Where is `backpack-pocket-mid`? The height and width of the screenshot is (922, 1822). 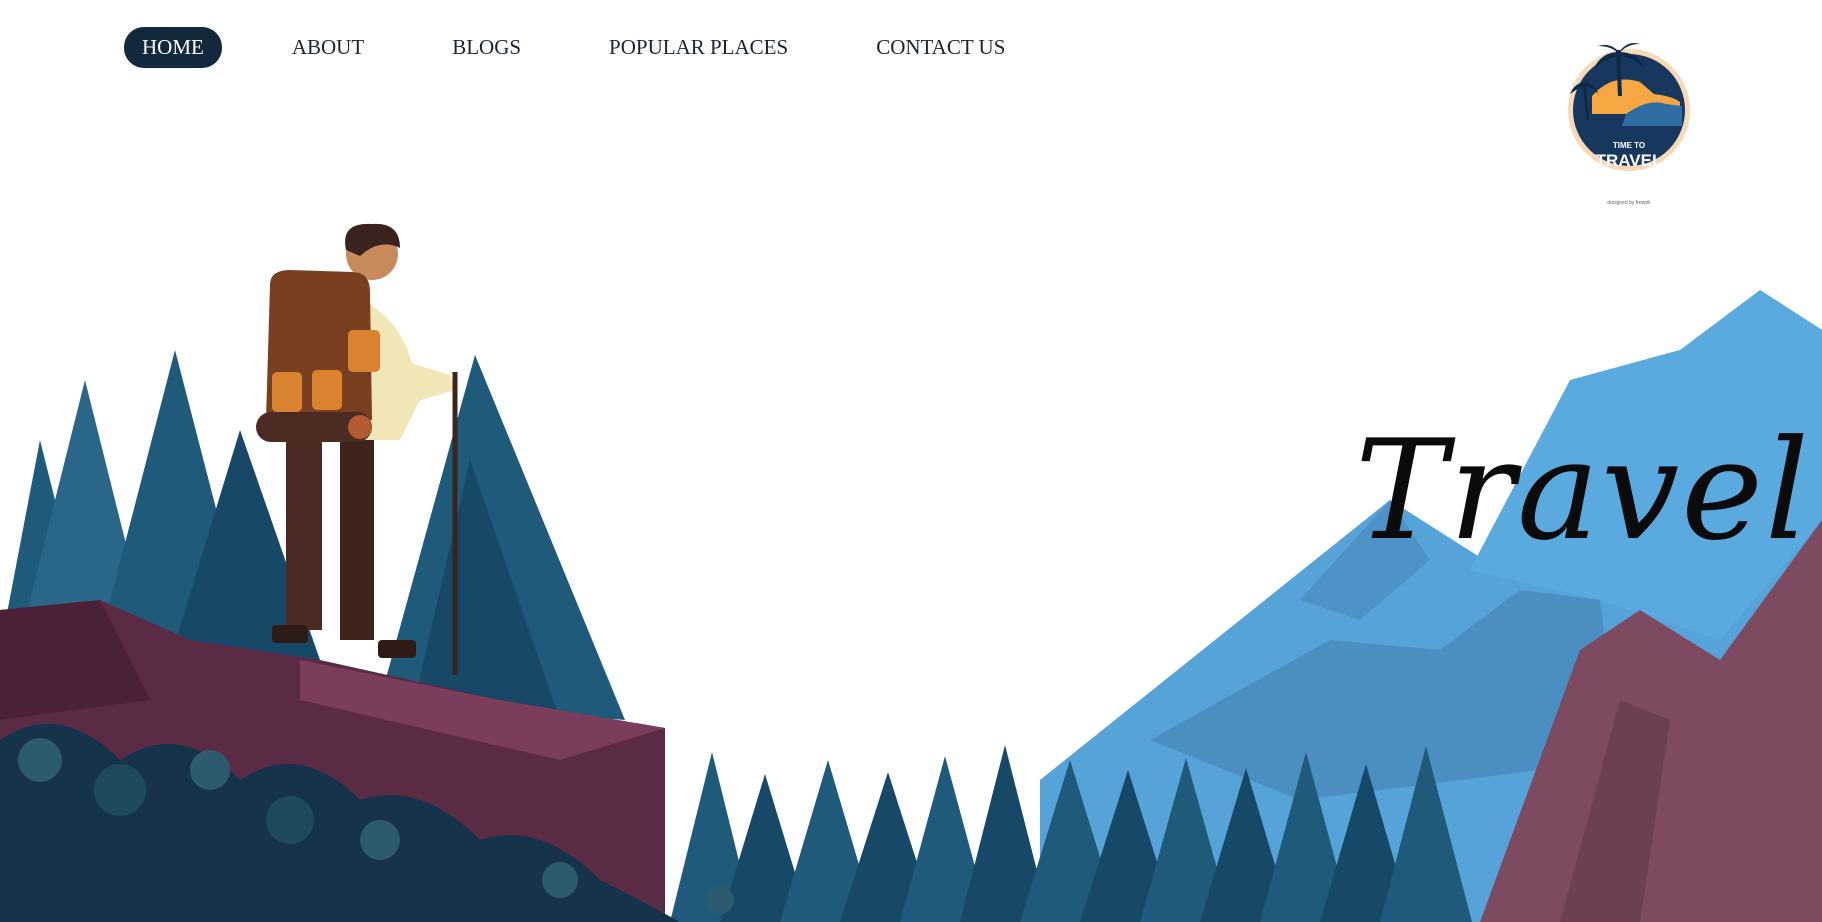
backpack-pocket-mid is located at coordinates (327, 390).